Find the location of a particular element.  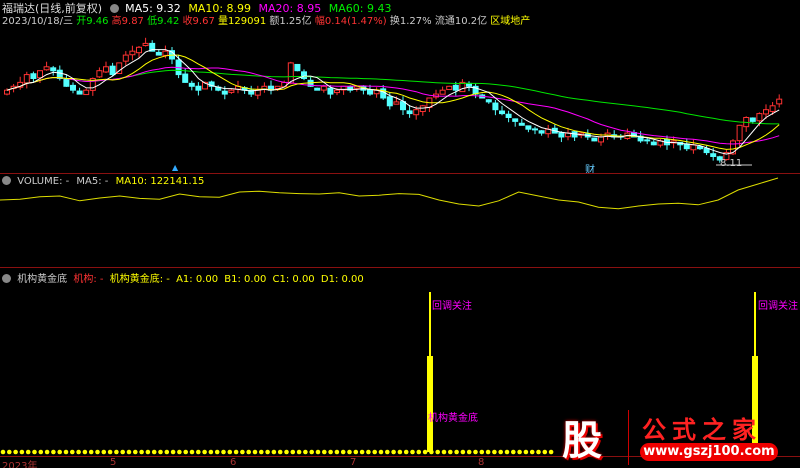

x-tick: 5 is located at coordinates (113, 462).